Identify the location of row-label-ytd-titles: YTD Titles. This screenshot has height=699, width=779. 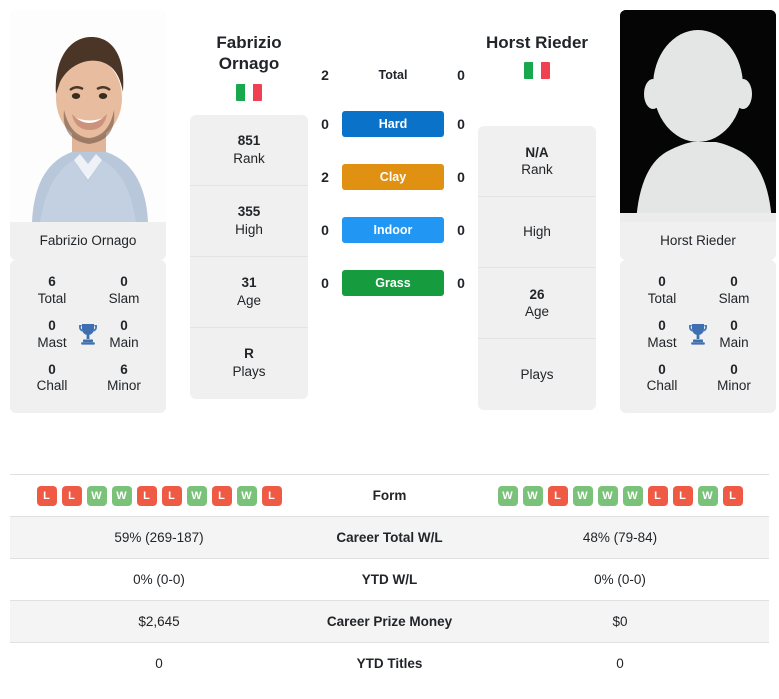
(389, 663).